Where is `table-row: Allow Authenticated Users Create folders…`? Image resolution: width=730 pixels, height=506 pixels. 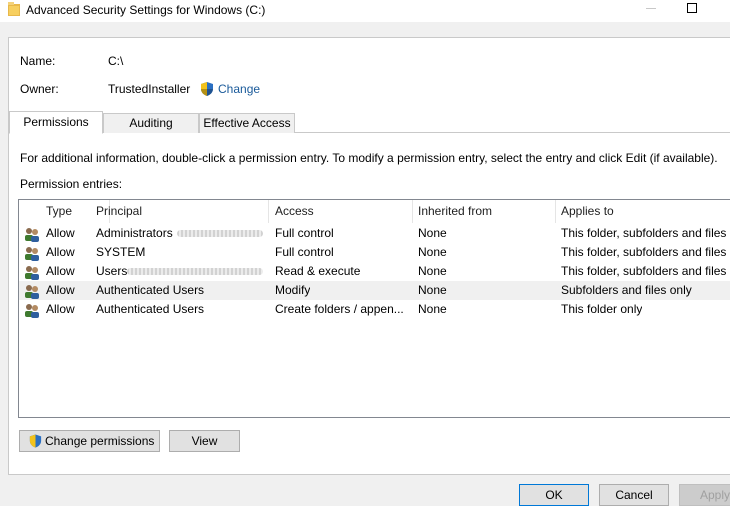 table-row: Allow Authenticated Users Create folders… is located at coordinates (374, 309).